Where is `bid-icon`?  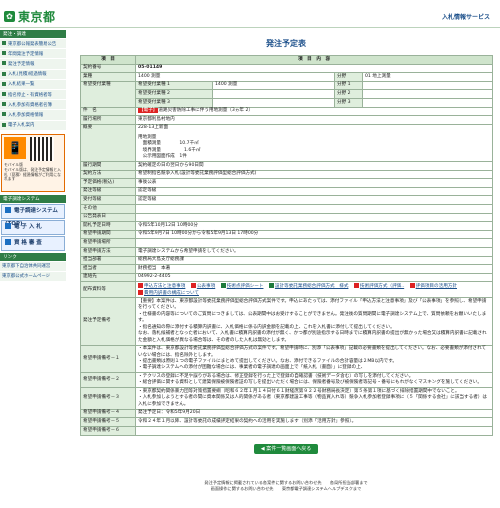 bid-icon is located at coordinates (8, 226).